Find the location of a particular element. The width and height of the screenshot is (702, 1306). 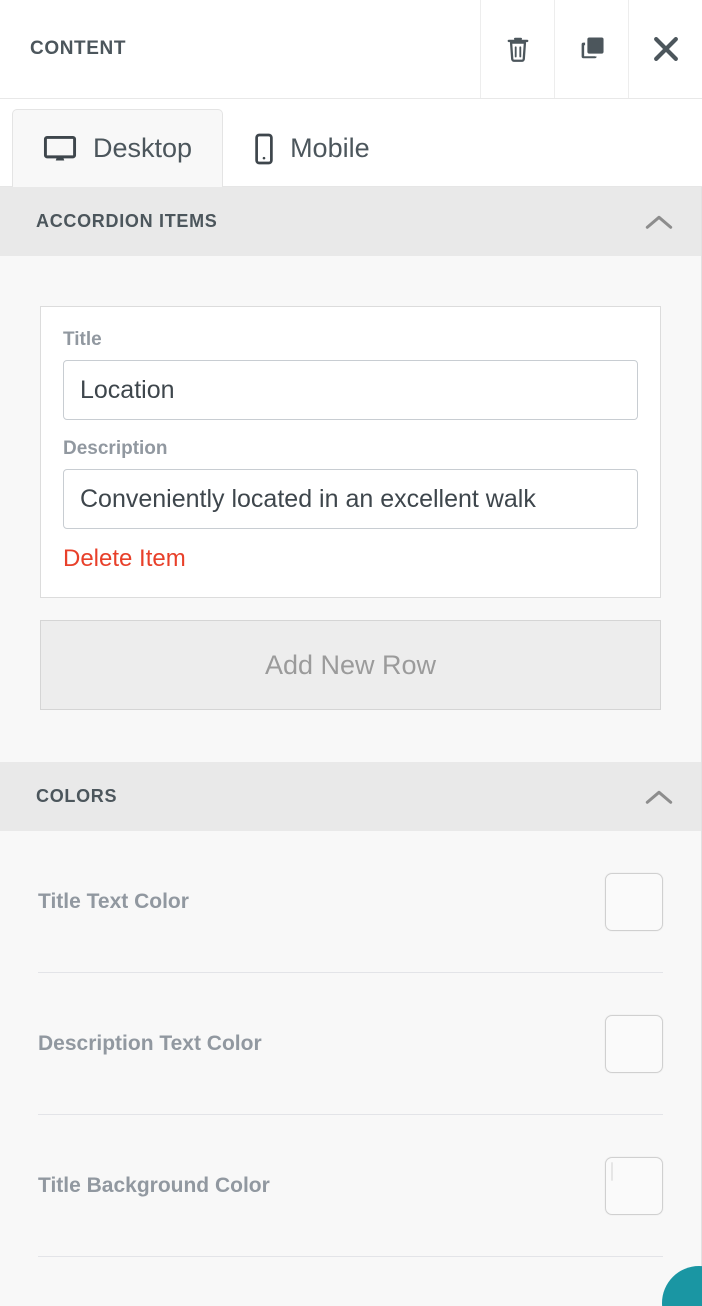

title-field-group: Title is located at coordinates (350, 374).